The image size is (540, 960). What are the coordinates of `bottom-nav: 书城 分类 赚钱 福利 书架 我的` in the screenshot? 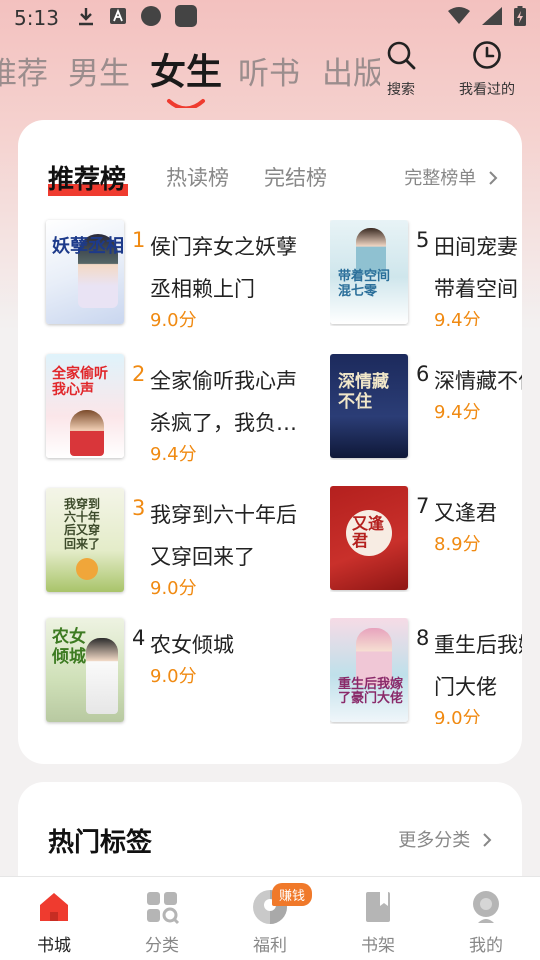 It's located at (270, 918).